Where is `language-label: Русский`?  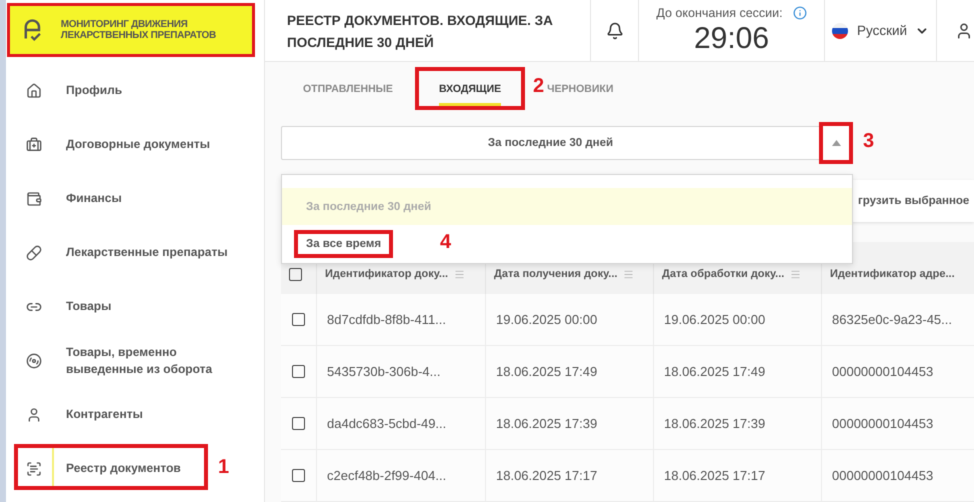
language-label: Русский is located at coordinates (882, 30).